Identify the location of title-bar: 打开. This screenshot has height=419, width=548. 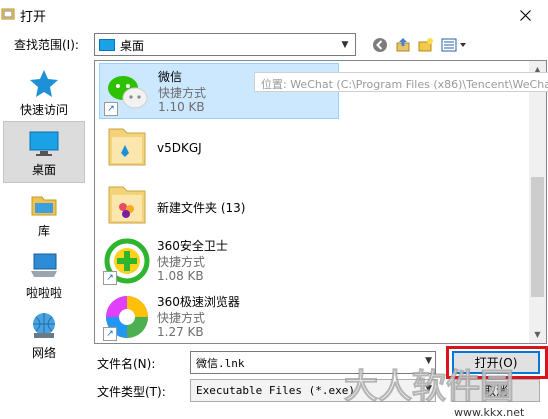
(274, 15).